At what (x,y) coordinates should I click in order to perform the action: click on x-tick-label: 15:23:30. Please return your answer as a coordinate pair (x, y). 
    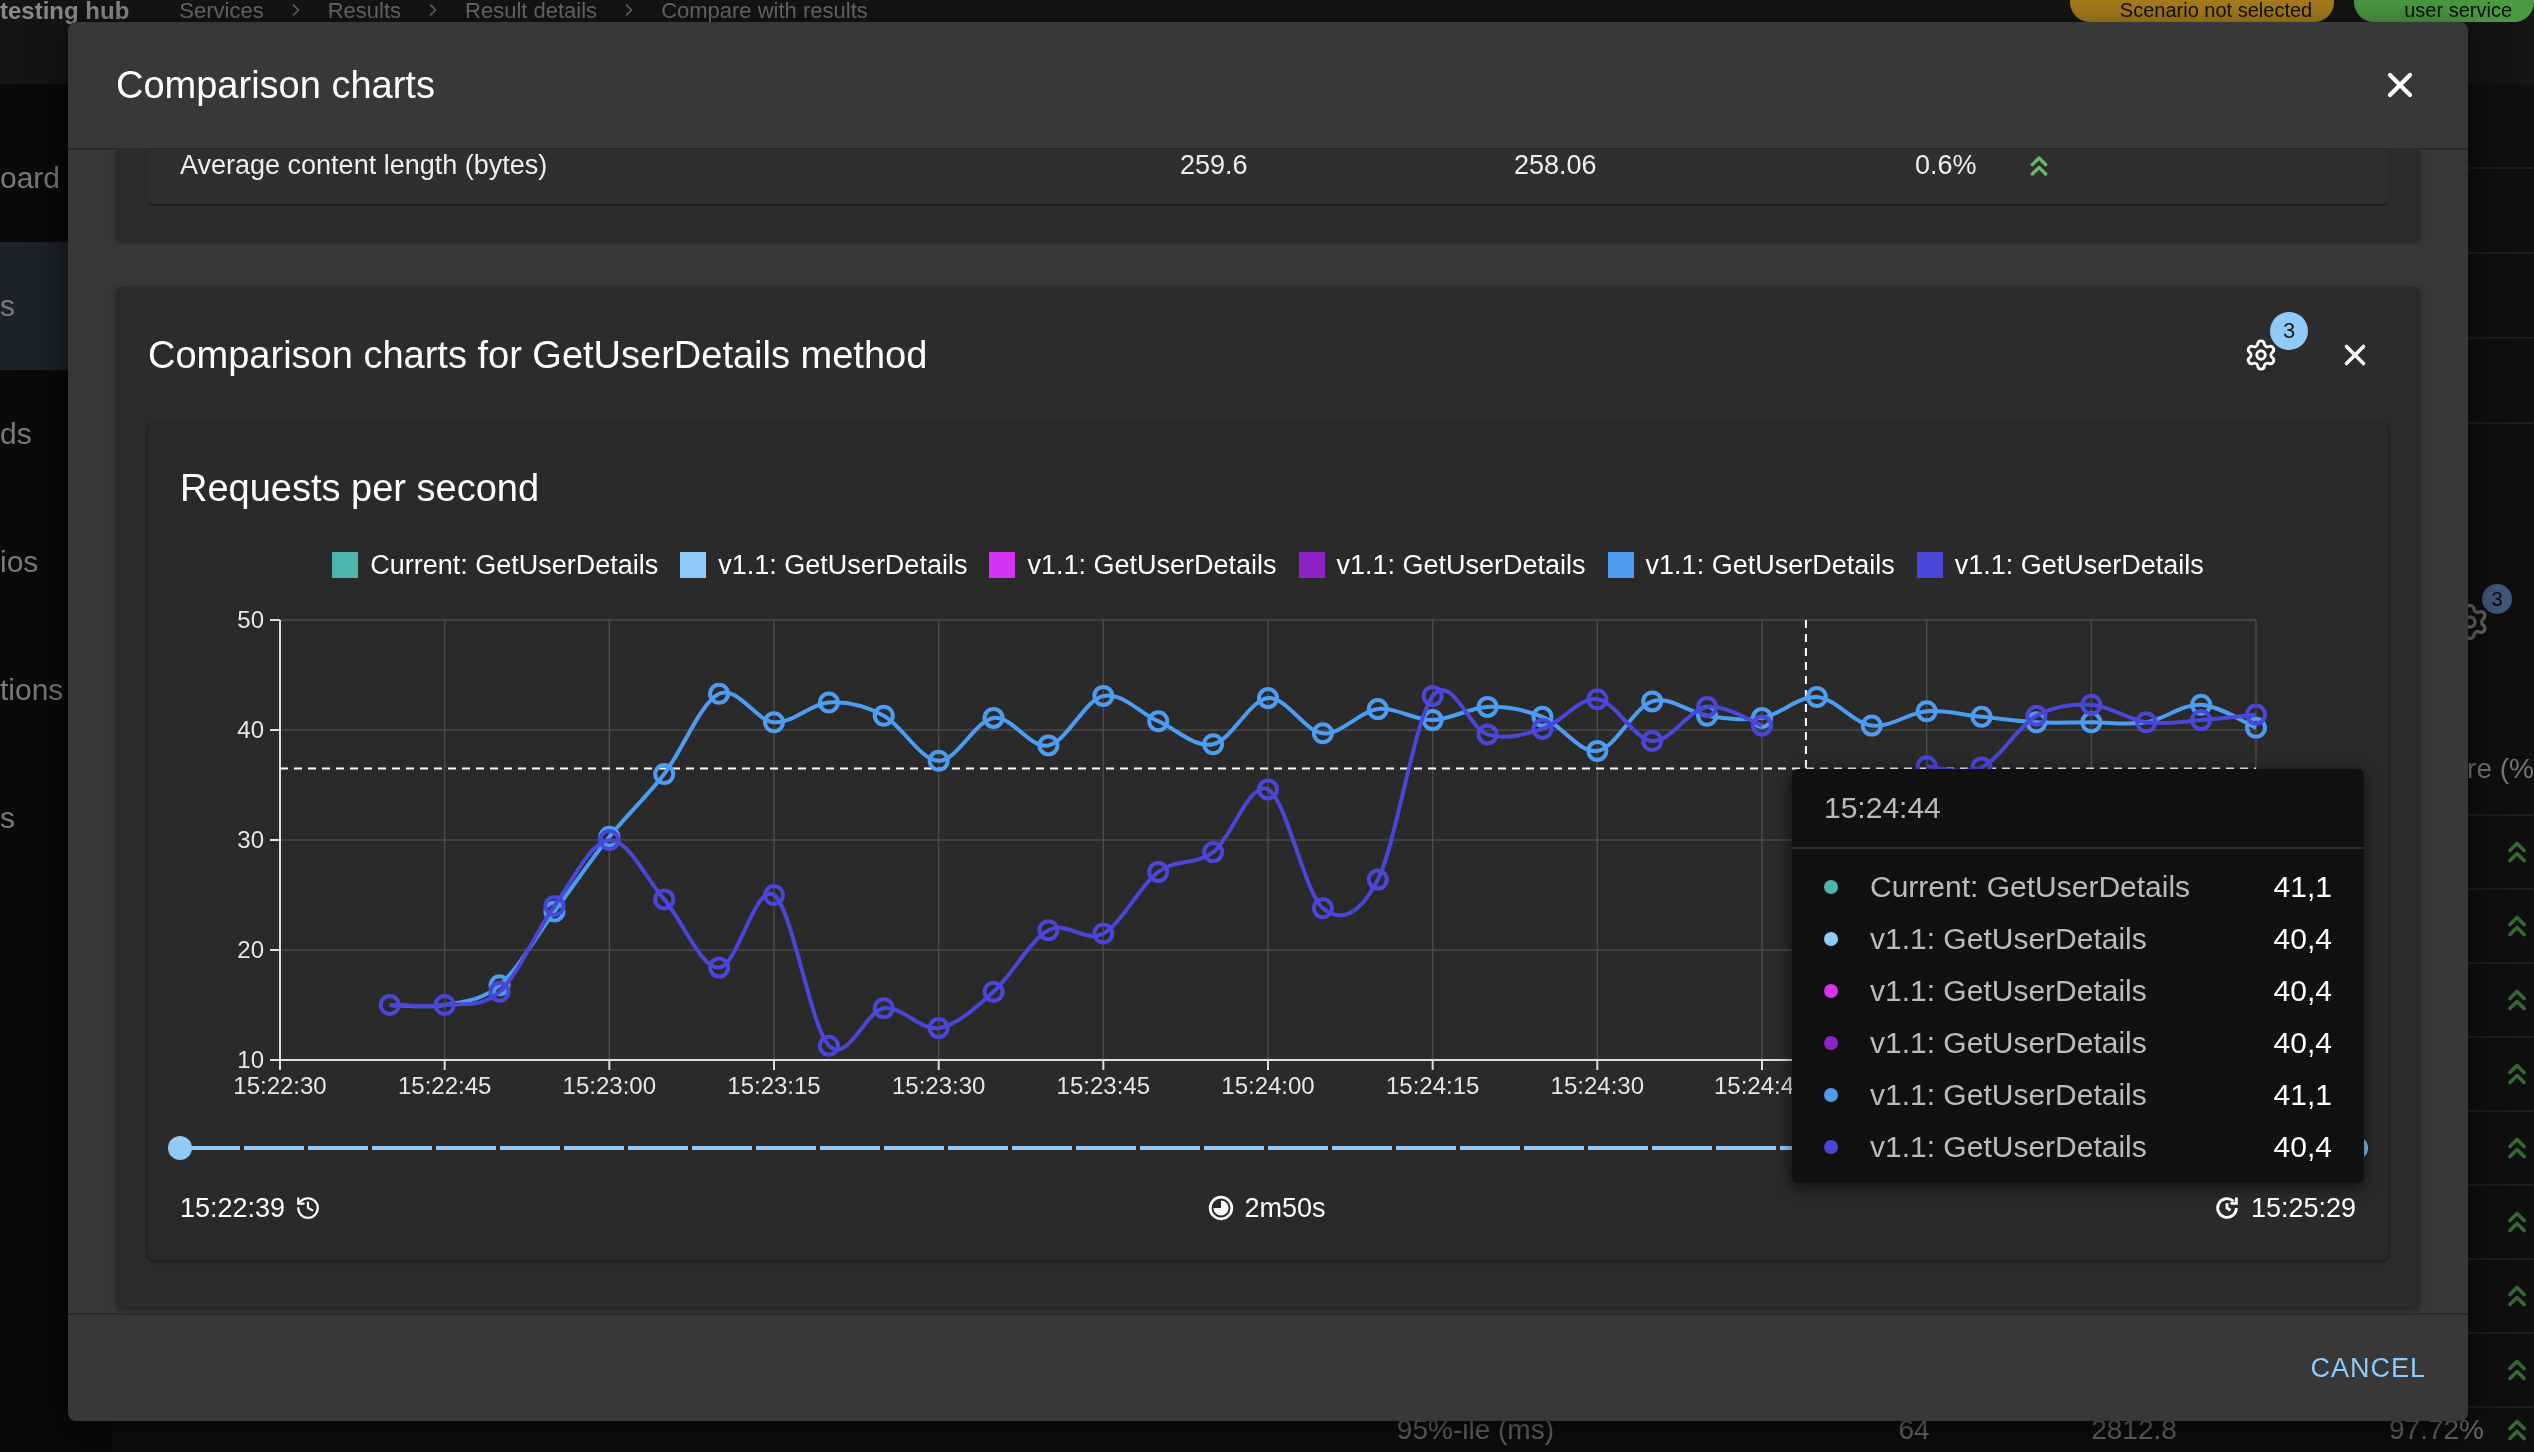
    Looking at the image, I should click on (938, 1085).